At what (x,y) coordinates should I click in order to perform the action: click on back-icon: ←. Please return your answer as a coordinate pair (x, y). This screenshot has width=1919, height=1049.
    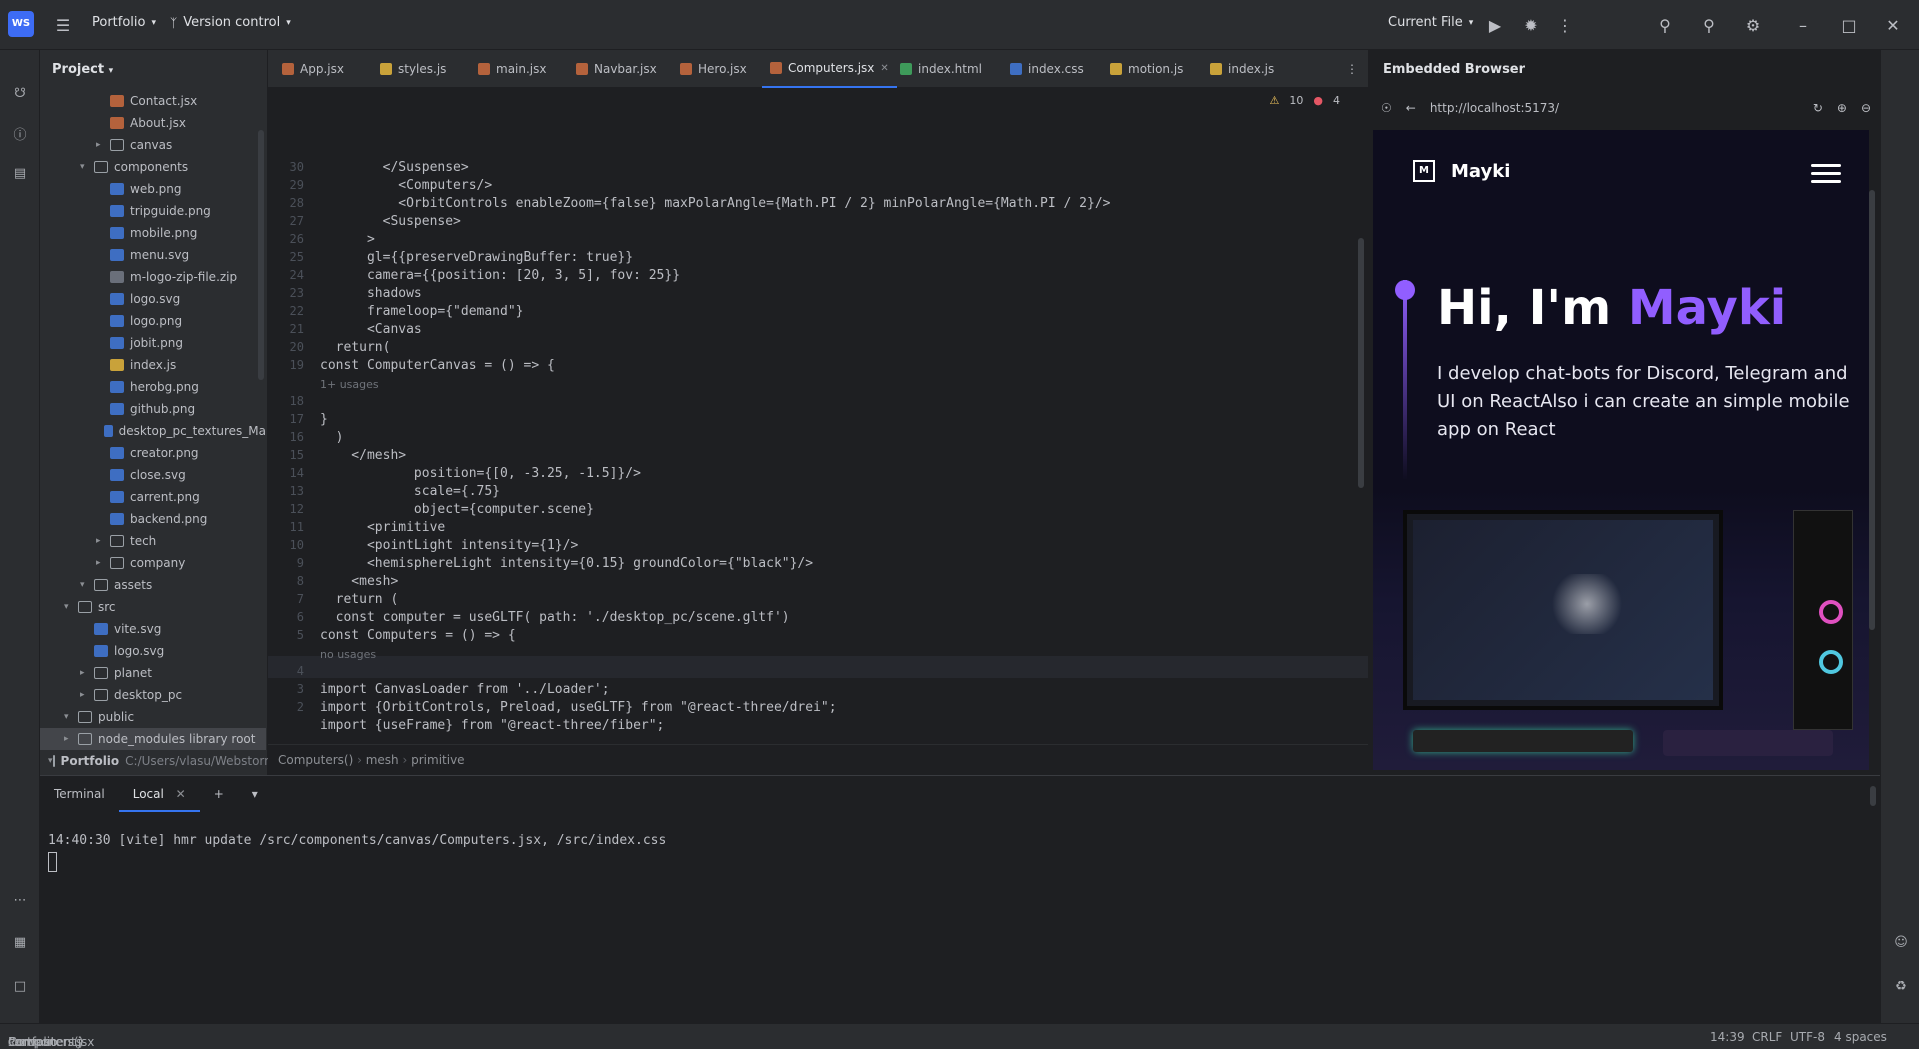
    Looking at the image, I should click on (1411, 108).